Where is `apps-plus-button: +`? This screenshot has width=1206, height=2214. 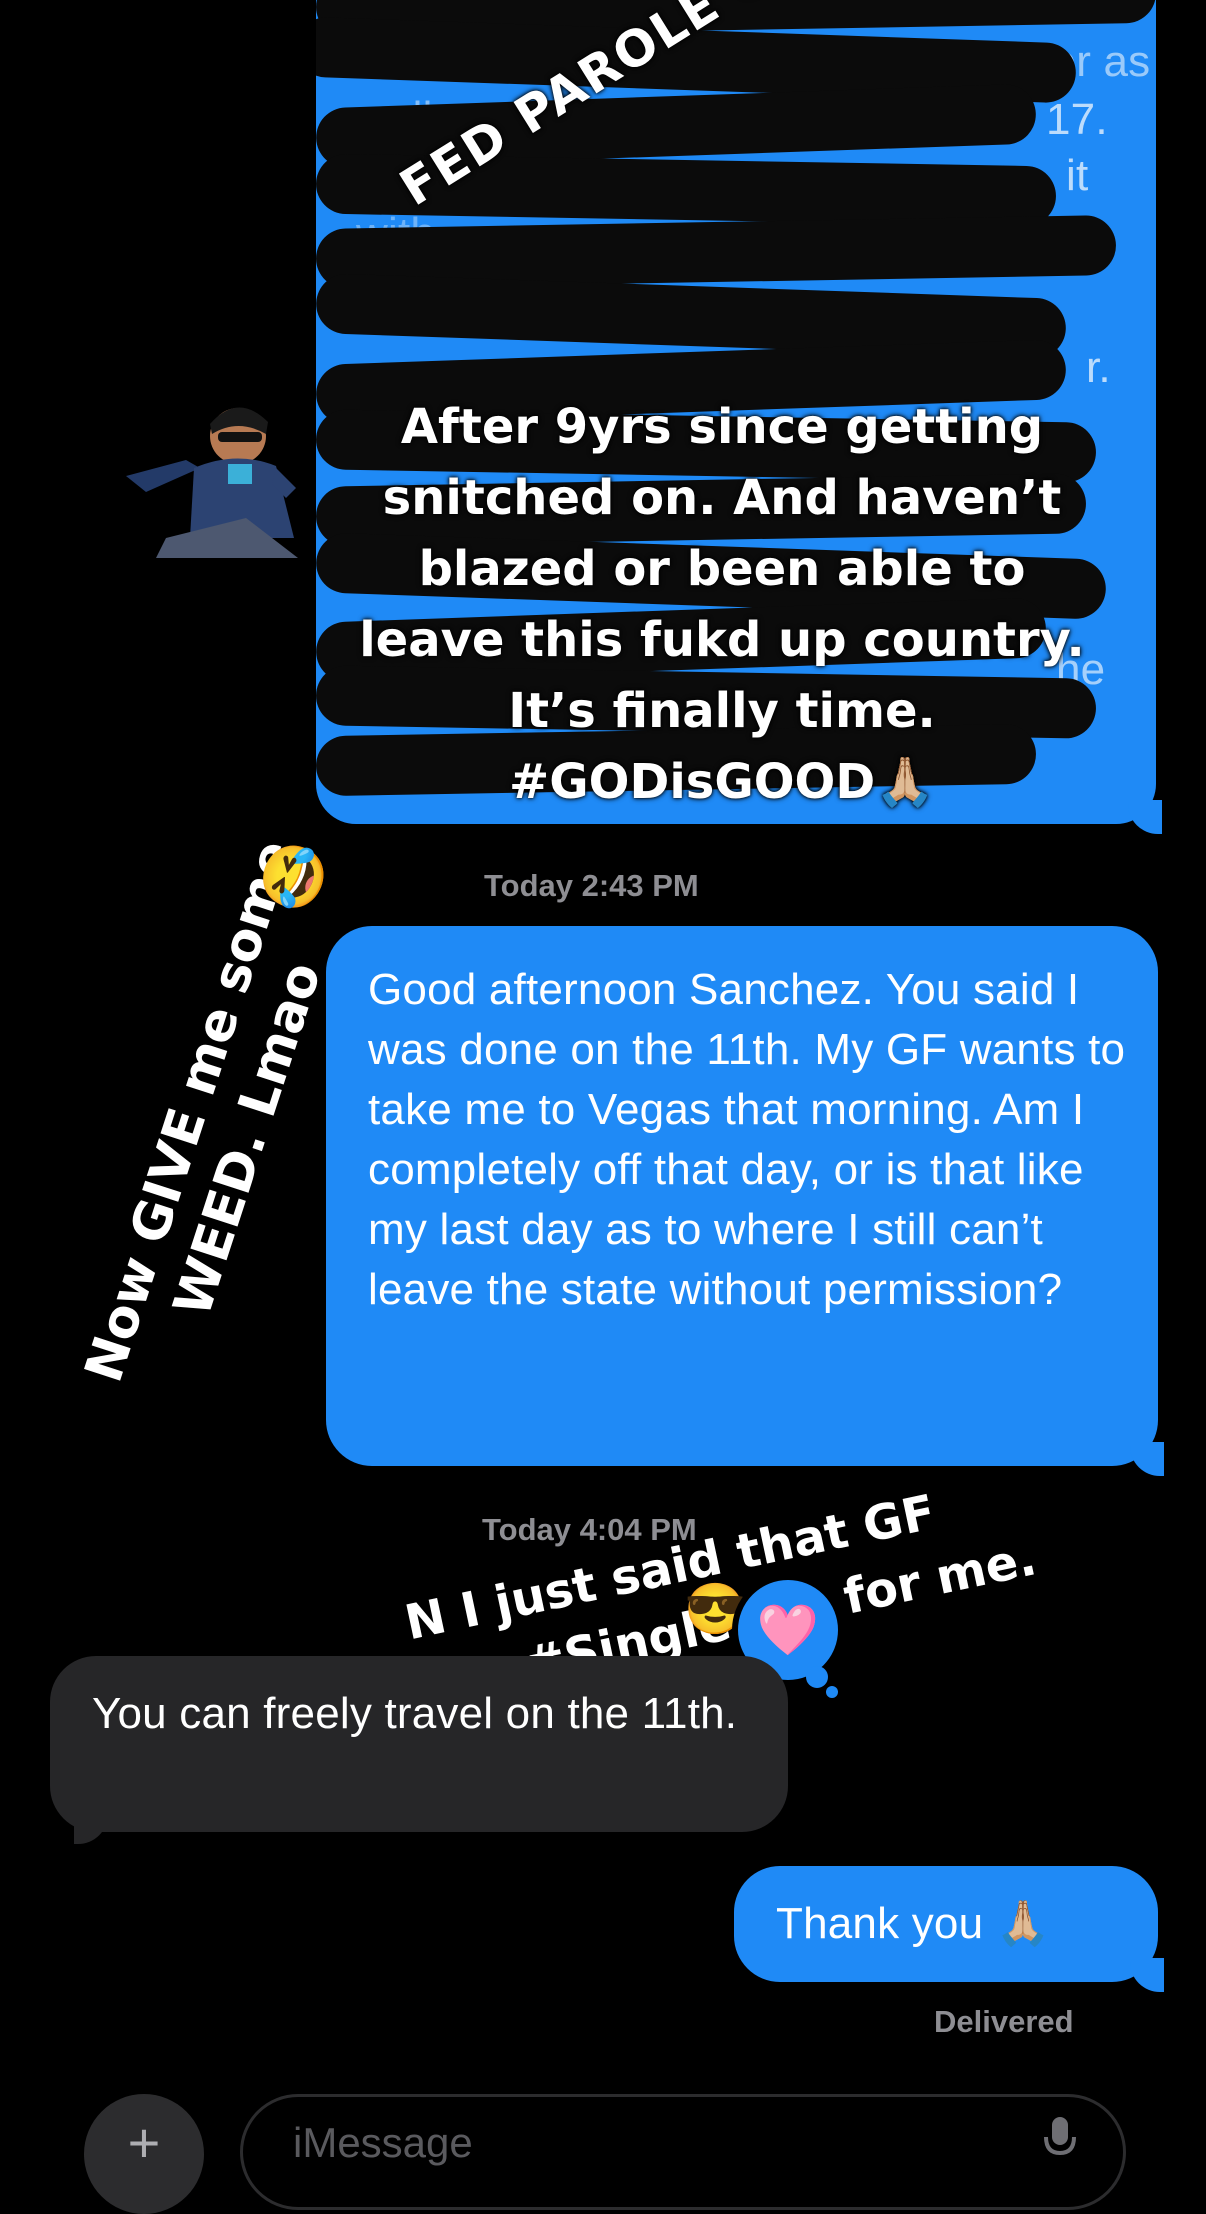
apps-plus-button: + is located at coordinates (144, 2154).